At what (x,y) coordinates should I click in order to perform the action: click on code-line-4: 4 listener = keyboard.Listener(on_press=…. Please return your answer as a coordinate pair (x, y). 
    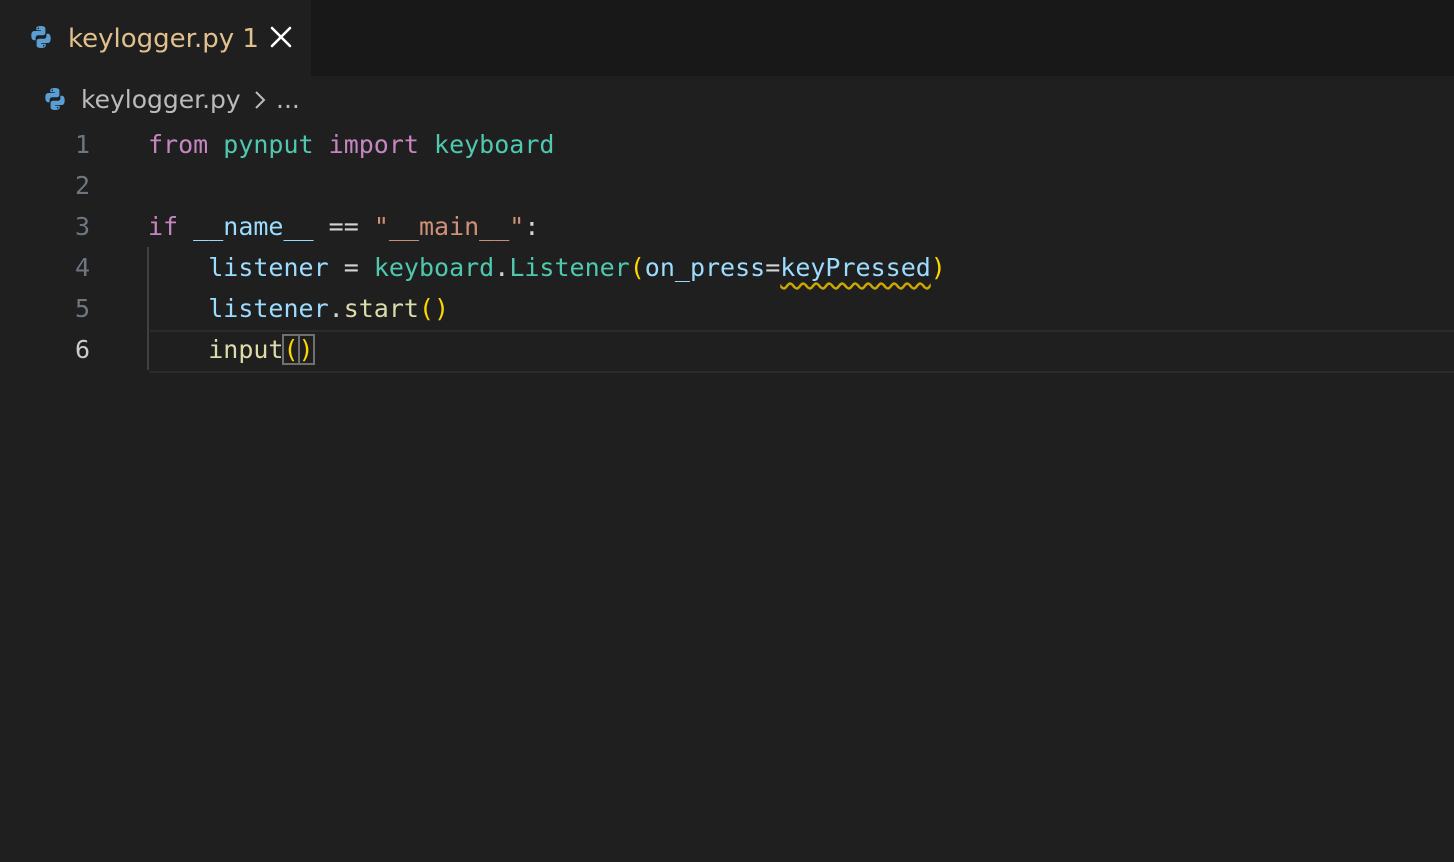
    Looking at the image, I should click on (727, 267).